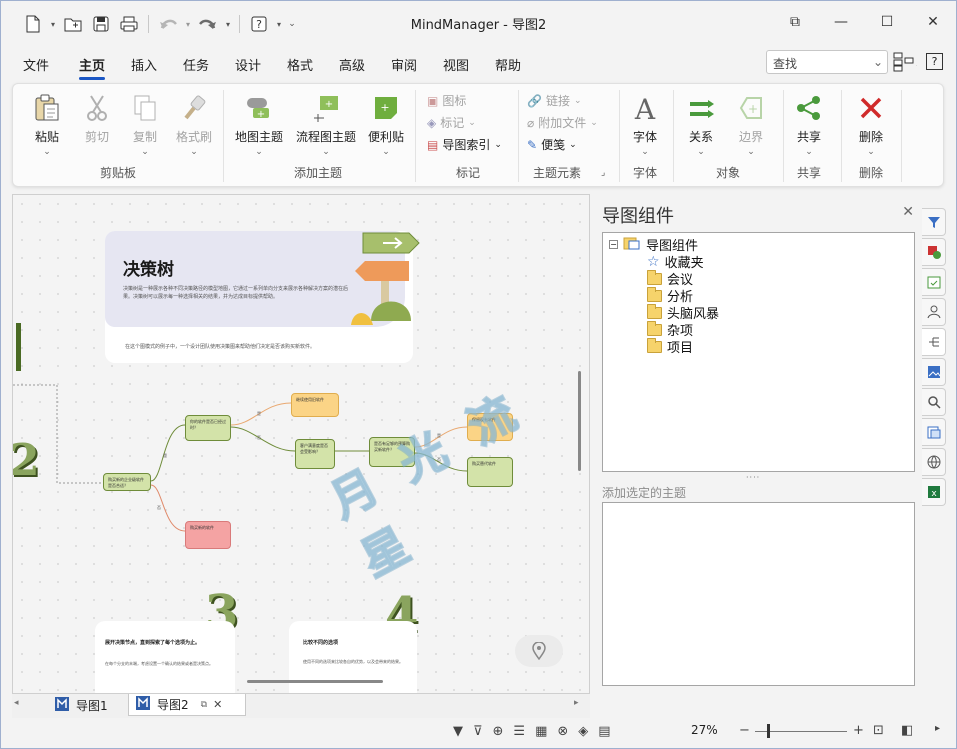 This screenshot has width=957, height=749. I want to click on tab-tasks: 任务, so click(196, 64).